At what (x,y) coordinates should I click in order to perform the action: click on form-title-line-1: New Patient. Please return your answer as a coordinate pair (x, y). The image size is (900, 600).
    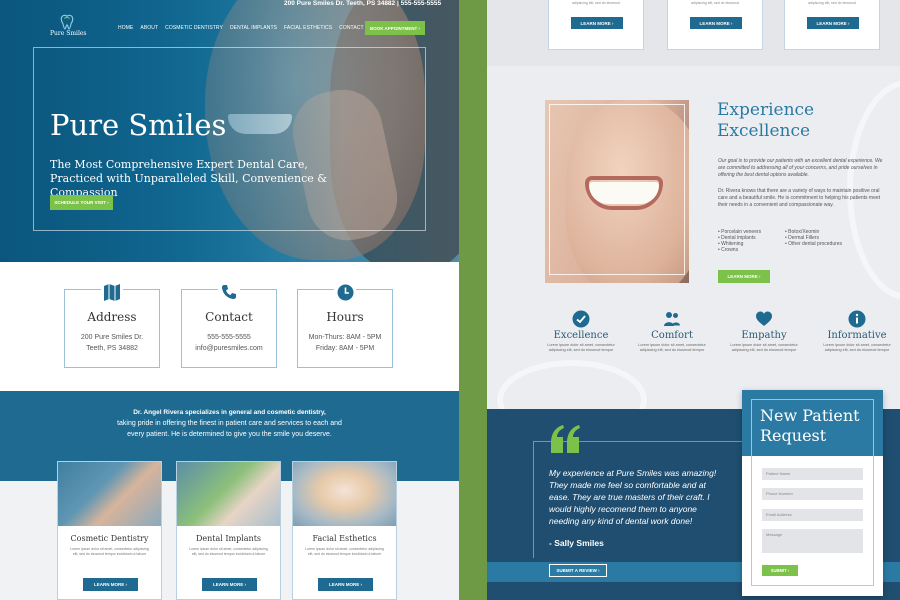
    Looking at the image, I should click on (810, 415).